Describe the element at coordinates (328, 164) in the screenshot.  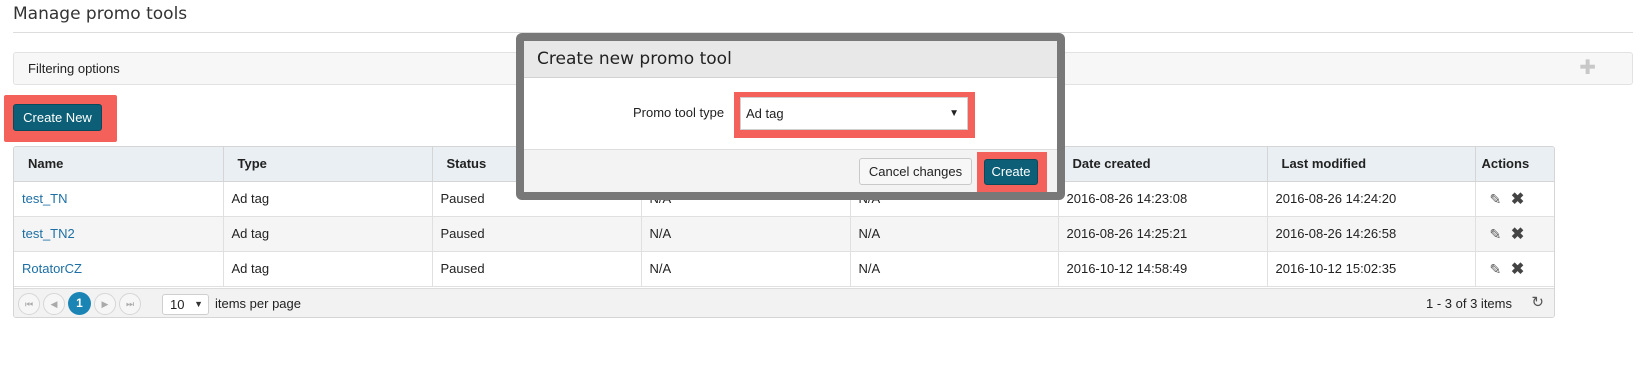
I see `column-header-type: Type` at that location.